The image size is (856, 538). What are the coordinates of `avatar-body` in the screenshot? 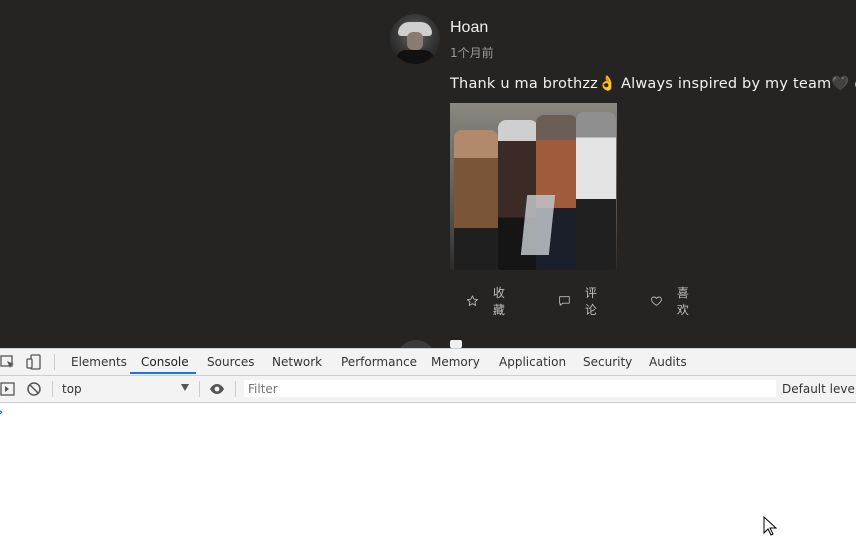 It's located at (415, 57).